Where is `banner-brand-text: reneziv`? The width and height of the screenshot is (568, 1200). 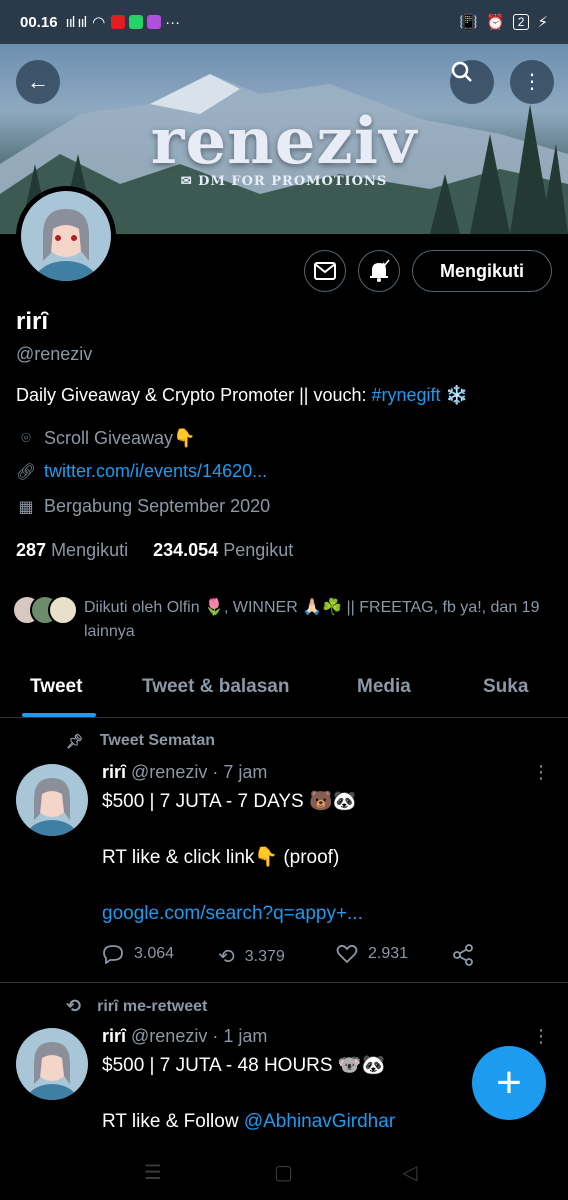
banner-brand-text: reneziv is located at coordinates (284, 141).